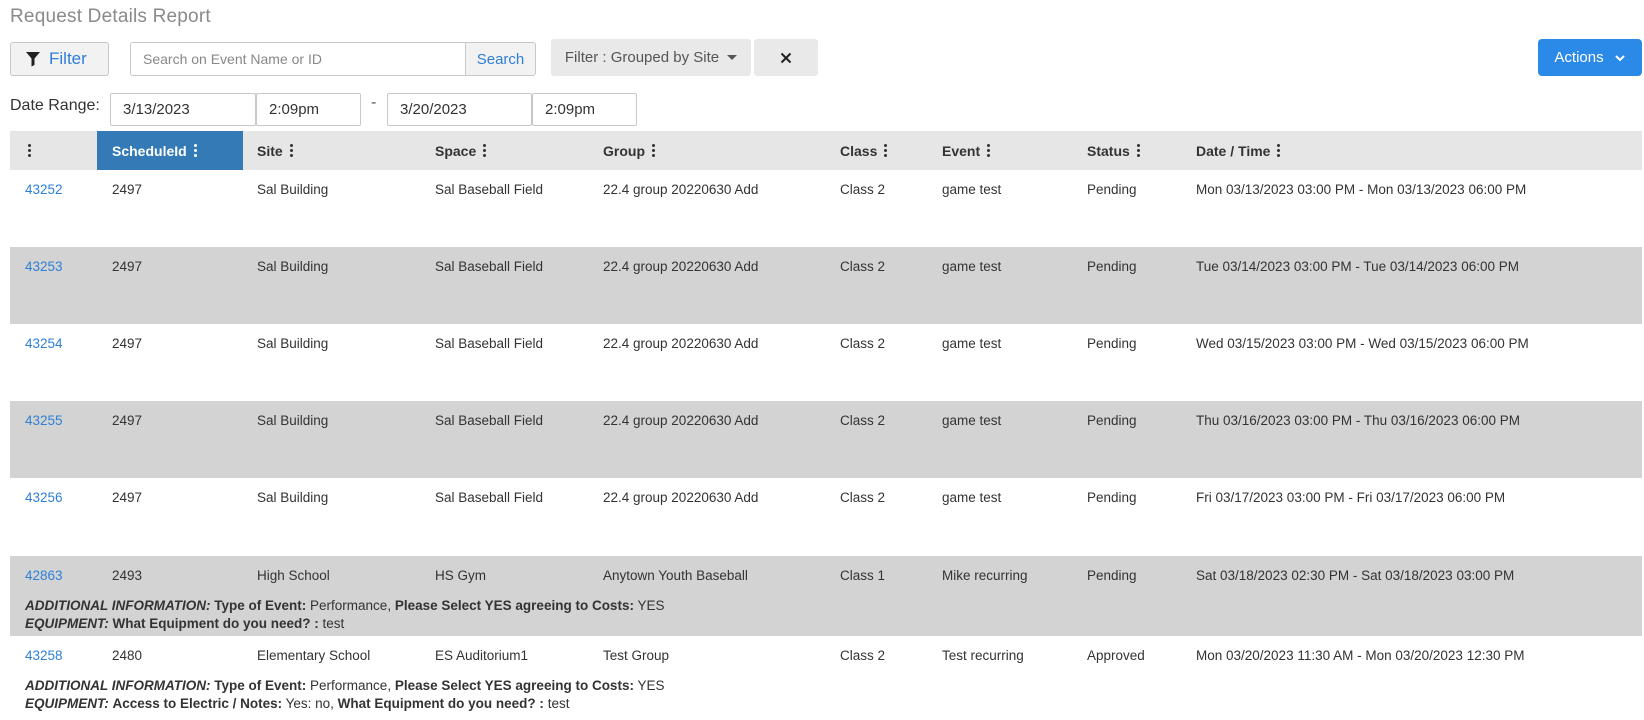 This screenshot has width=1644, height=720. I want to click on equipment-answer: test, so click(558, 703).